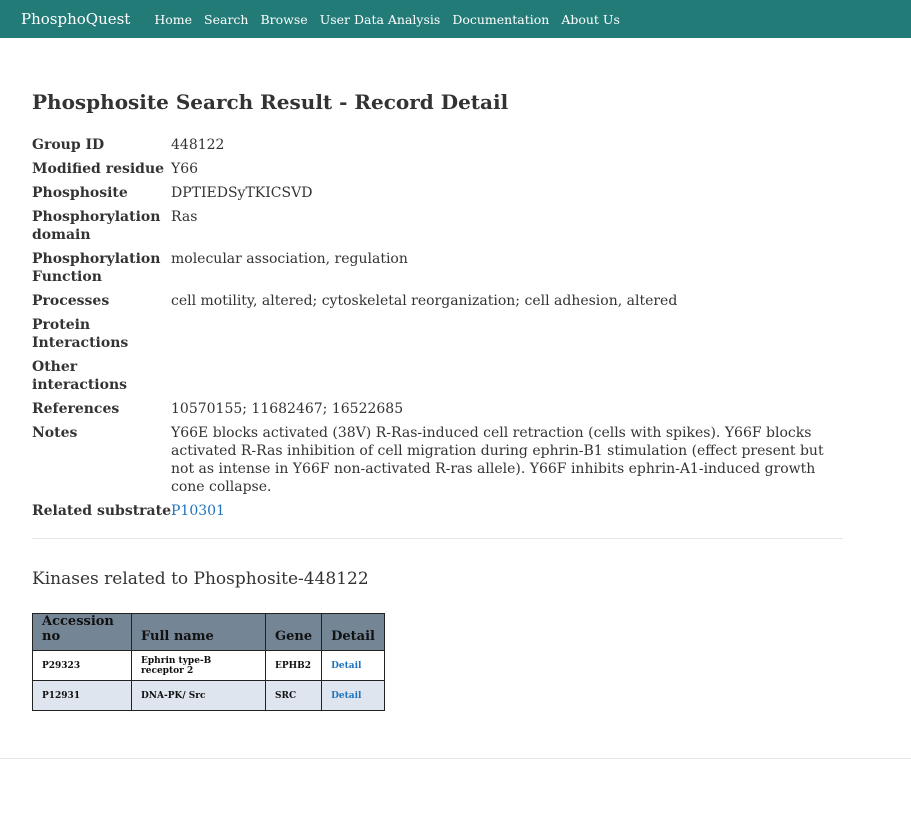  I want to click on record-label: Phosphosite, so click(80, 193).